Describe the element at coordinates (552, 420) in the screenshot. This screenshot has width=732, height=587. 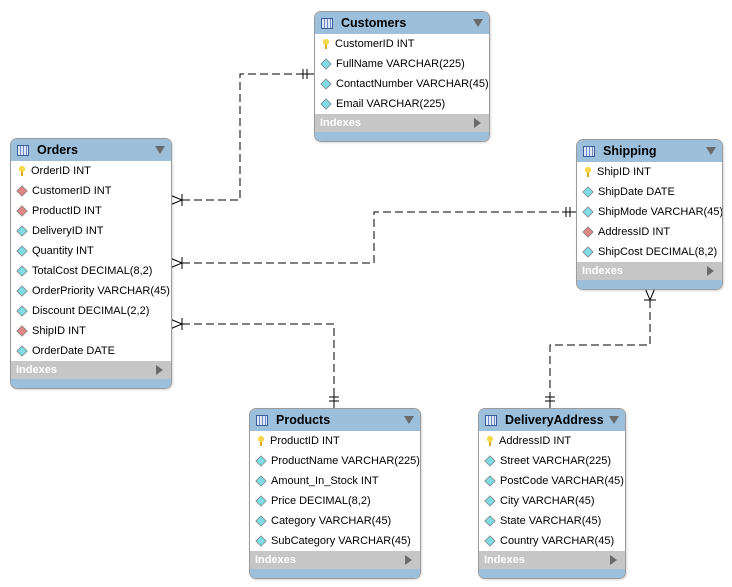
I see `table-header: DeliveryAddress` at that location.